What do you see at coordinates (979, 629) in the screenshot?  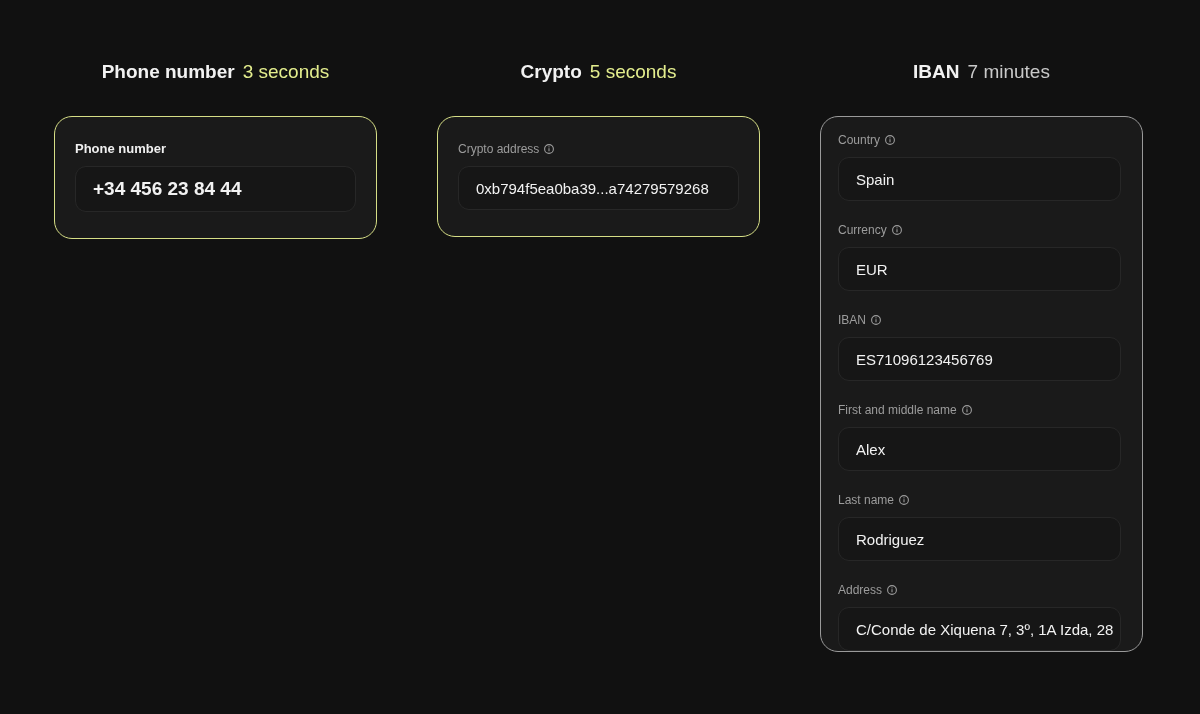 I see `input-field: C/Conde de Xiquena 7, 3º, 1A Izda, 28` at bounding box center [979, 629].